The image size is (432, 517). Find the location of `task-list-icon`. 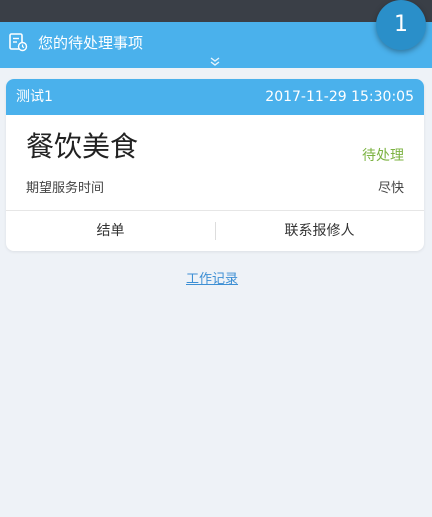

task-list-icon is located at coordinates (18, 42).